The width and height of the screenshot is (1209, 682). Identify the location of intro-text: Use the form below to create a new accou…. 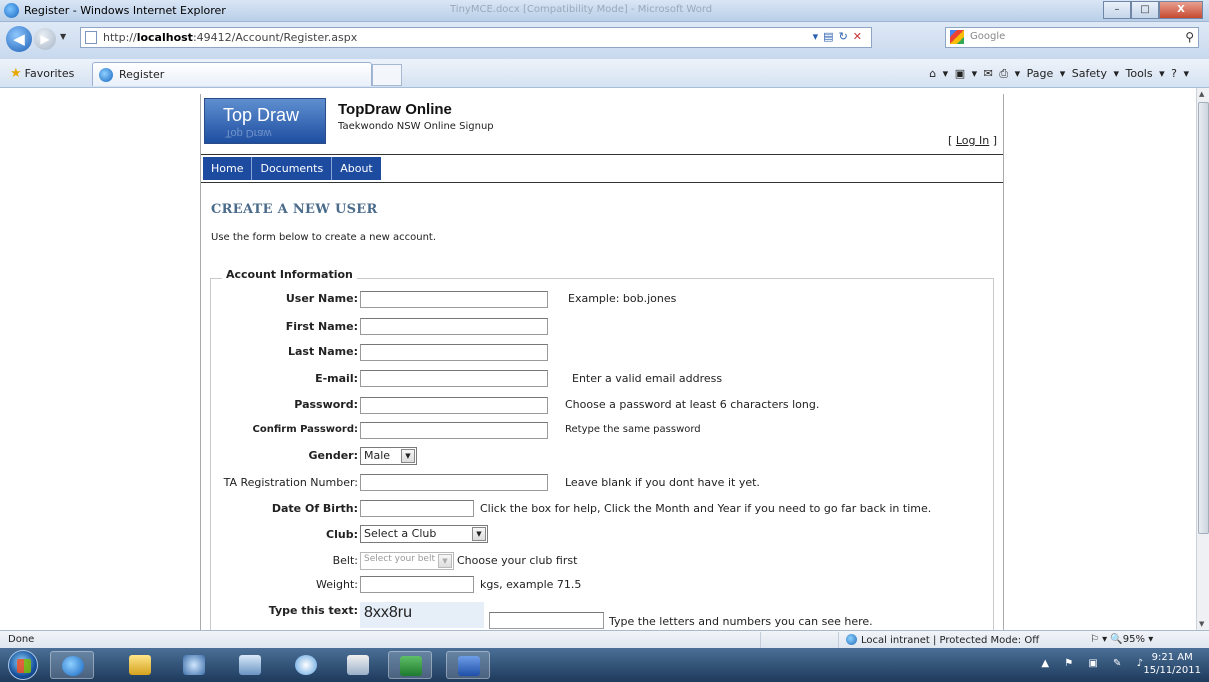
(324, 237).